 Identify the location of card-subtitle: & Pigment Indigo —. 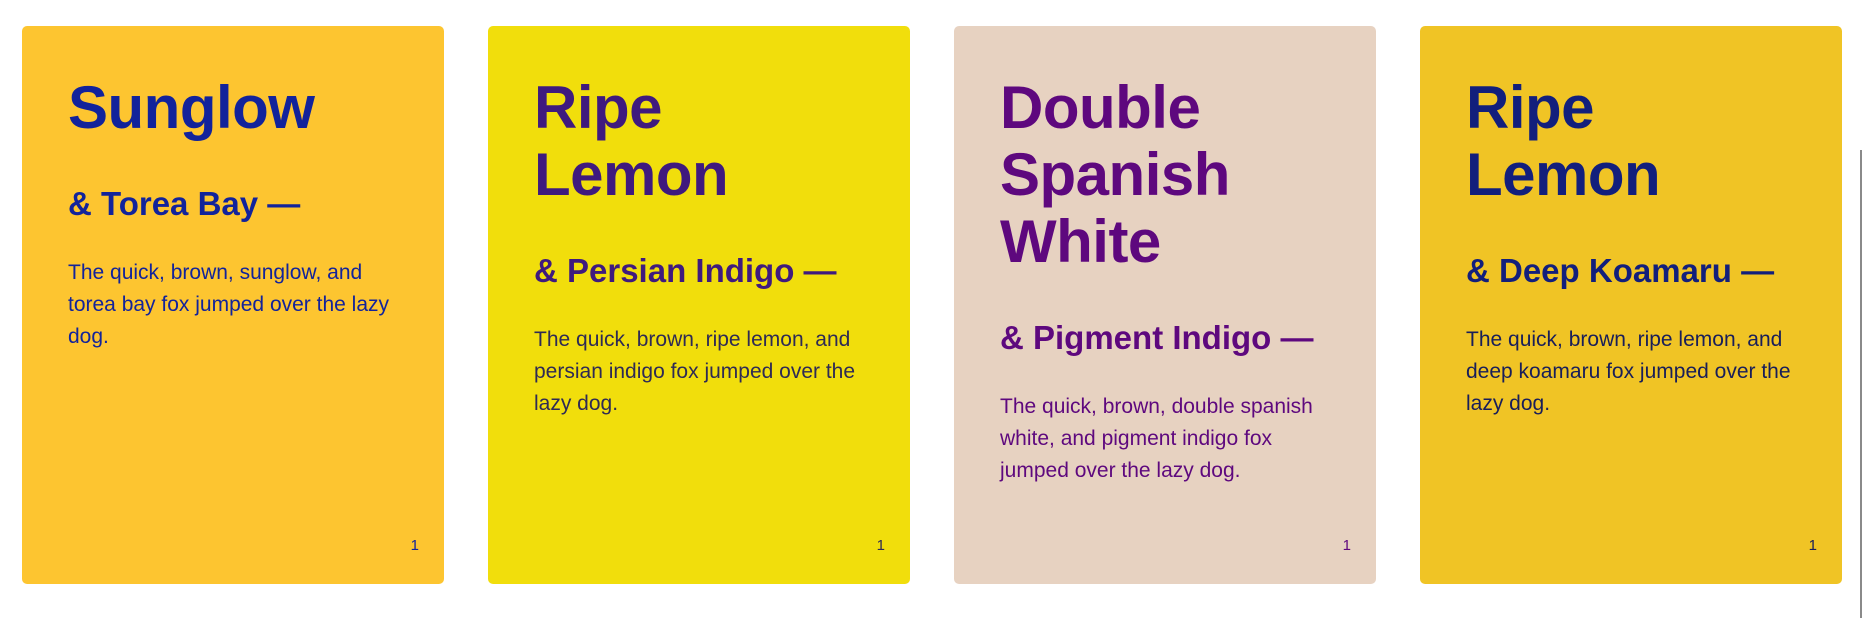
(1157, 337).